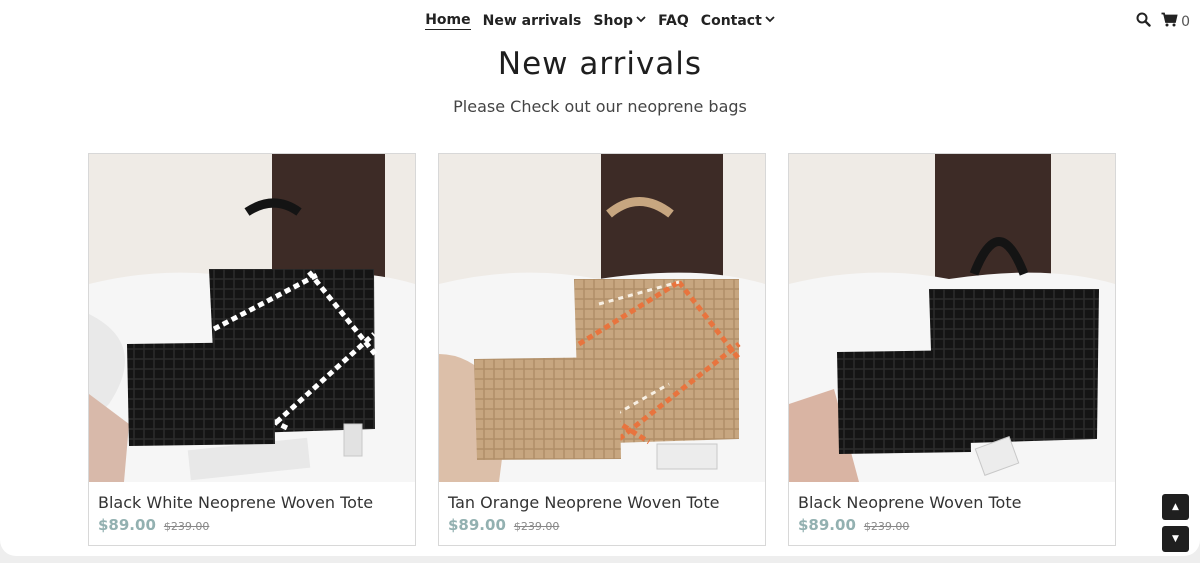 The height and width of the screenshot is (563, 1200). I want to click on nav-item-label: Shop, so click(613, 21).